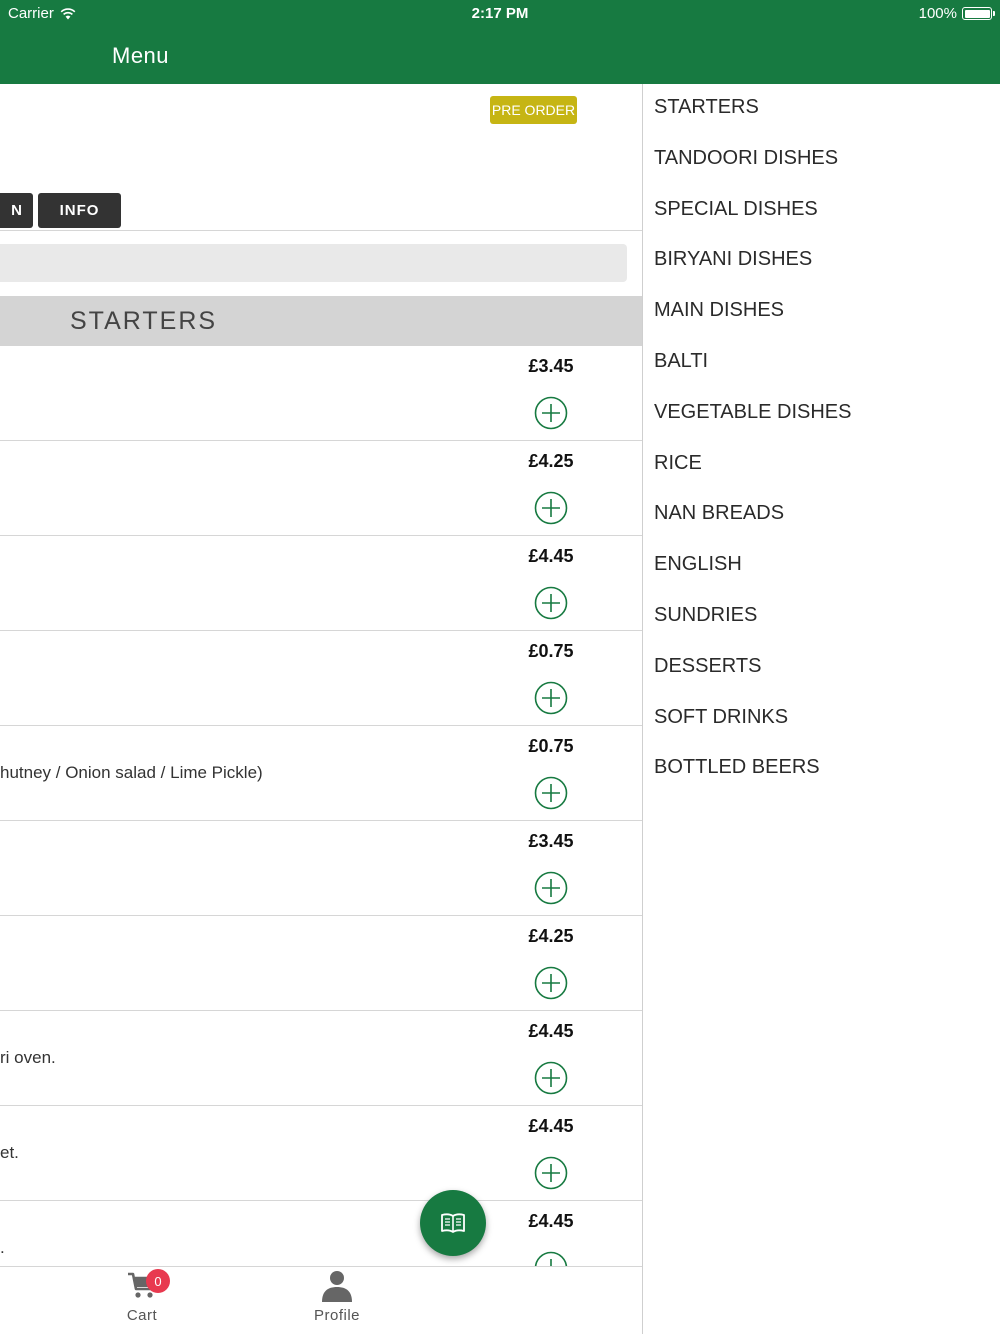 This screenshot has height=1334, width=1000. Describe the element at coordinates (978, 13) in the screenshot. I see `battery-icon` at that location.